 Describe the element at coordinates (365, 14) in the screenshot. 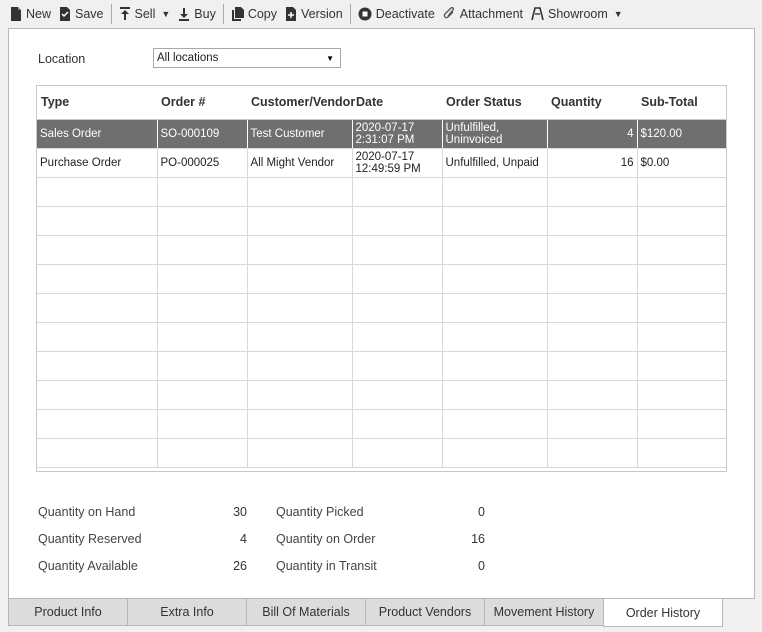

I see `stop-icon` at that location.